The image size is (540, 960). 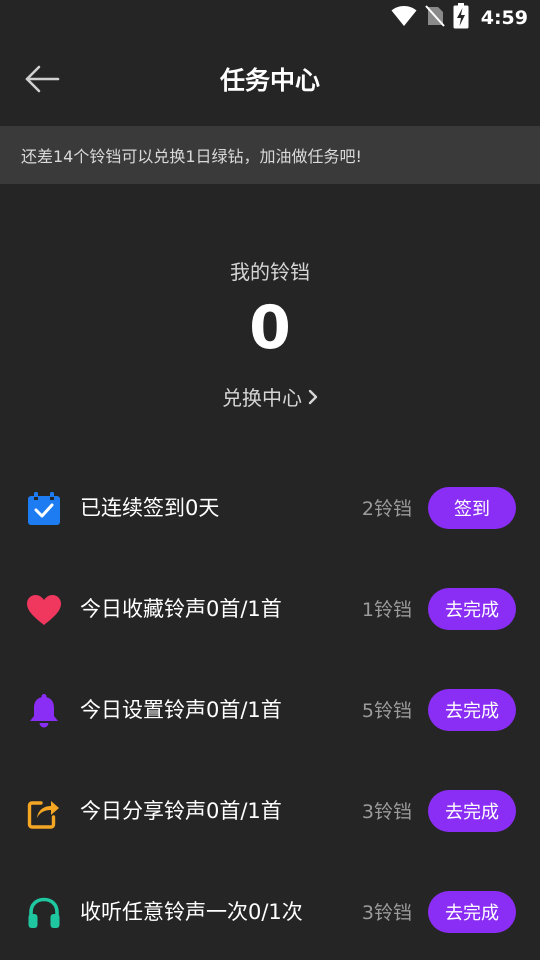 I want to click on task-reward: 2铃铛, so click(x=386, y=509).